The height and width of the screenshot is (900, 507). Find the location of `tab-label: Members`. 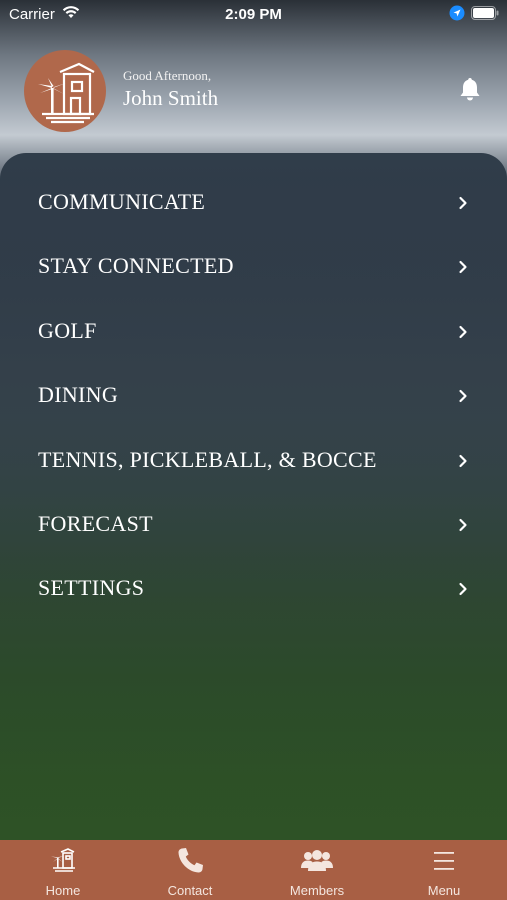

tab-label: Members is located at coordinates (317, 890).